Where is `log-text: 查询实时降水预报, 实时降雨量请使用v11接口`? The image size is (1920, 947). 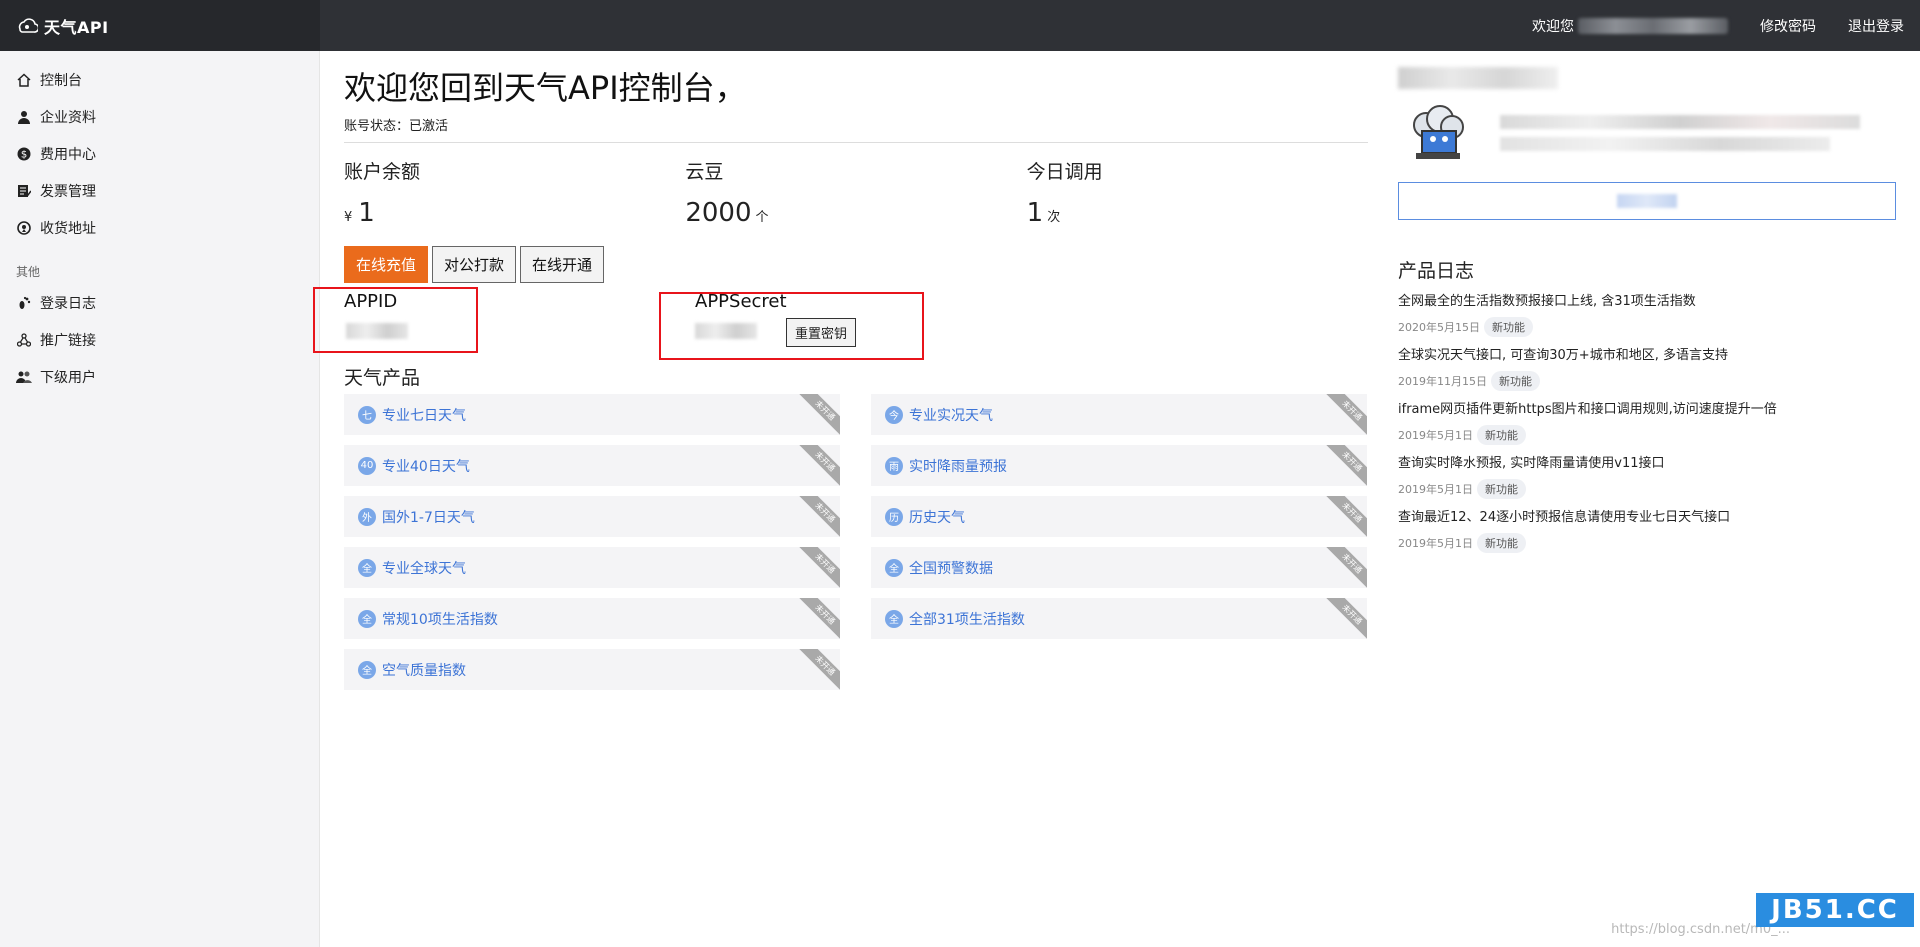
log-text: 查询实时降水预报, 实时降雨量请使用v11接口 is located at coordinates (1648, 464).